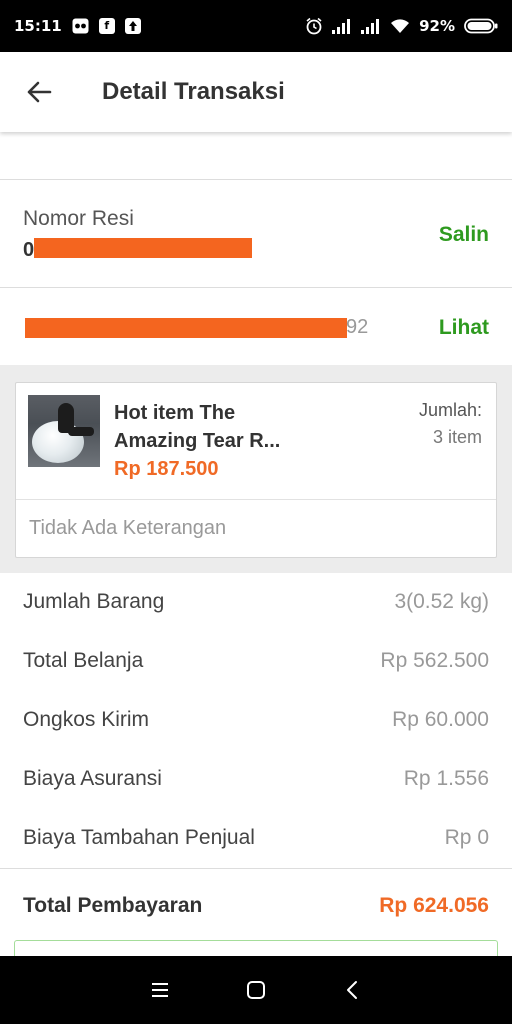  Describe the element at coordinates (166, 469) in the screenshot. I see `product-price: Rp 187.500` at that location.